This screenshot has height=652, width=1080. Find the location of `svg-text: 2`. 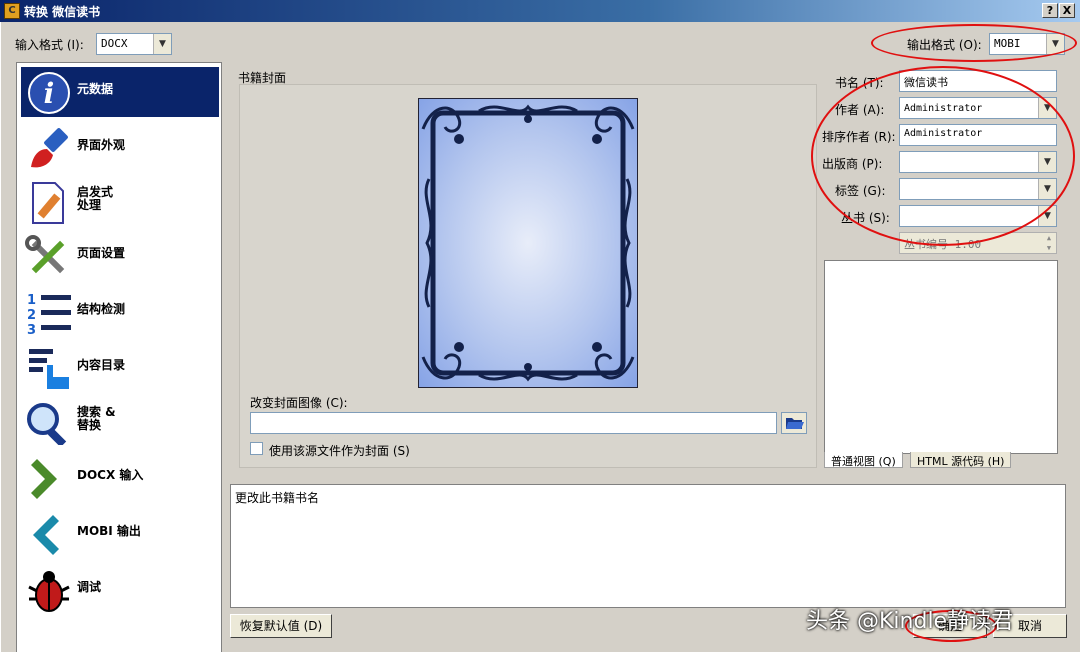

svg-text: 2 is located at coordinates (31, 315).